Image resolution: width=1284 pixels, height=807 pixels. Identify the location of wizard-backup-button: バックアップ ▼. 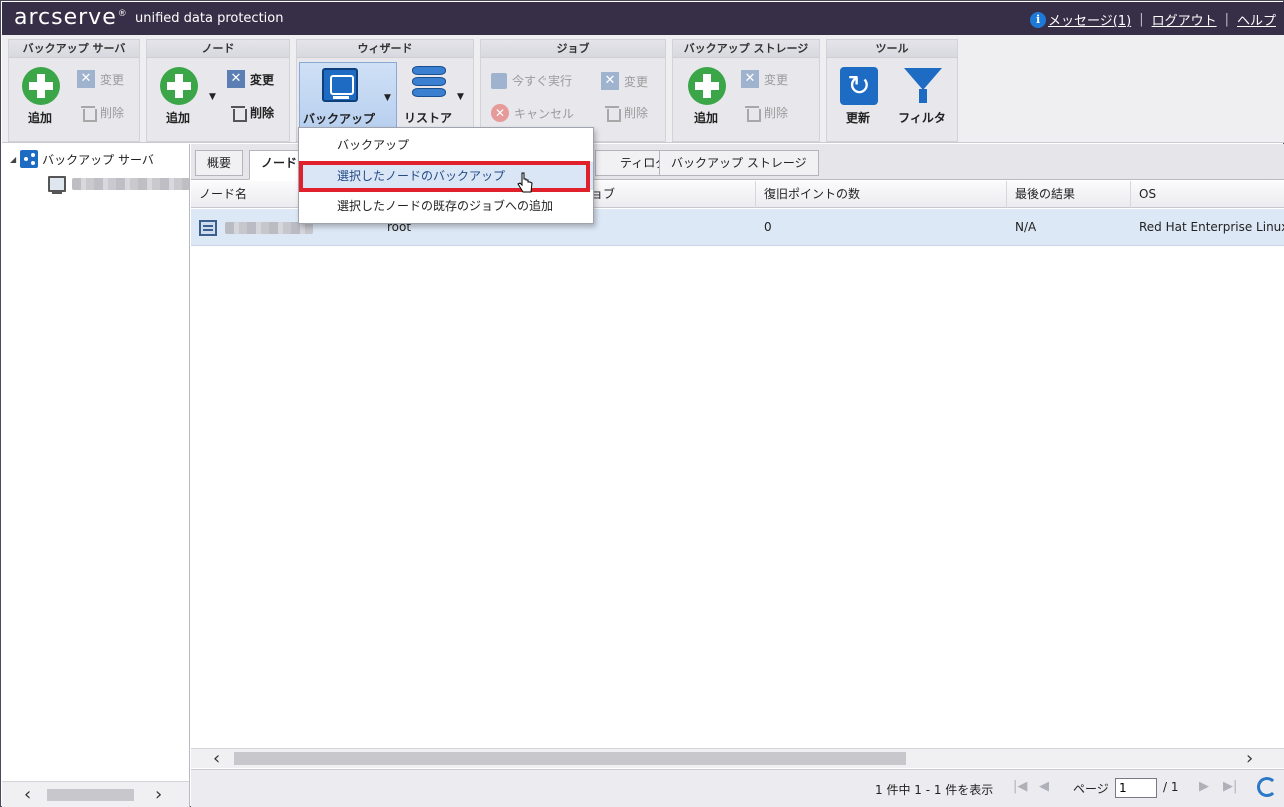
(348, 97).